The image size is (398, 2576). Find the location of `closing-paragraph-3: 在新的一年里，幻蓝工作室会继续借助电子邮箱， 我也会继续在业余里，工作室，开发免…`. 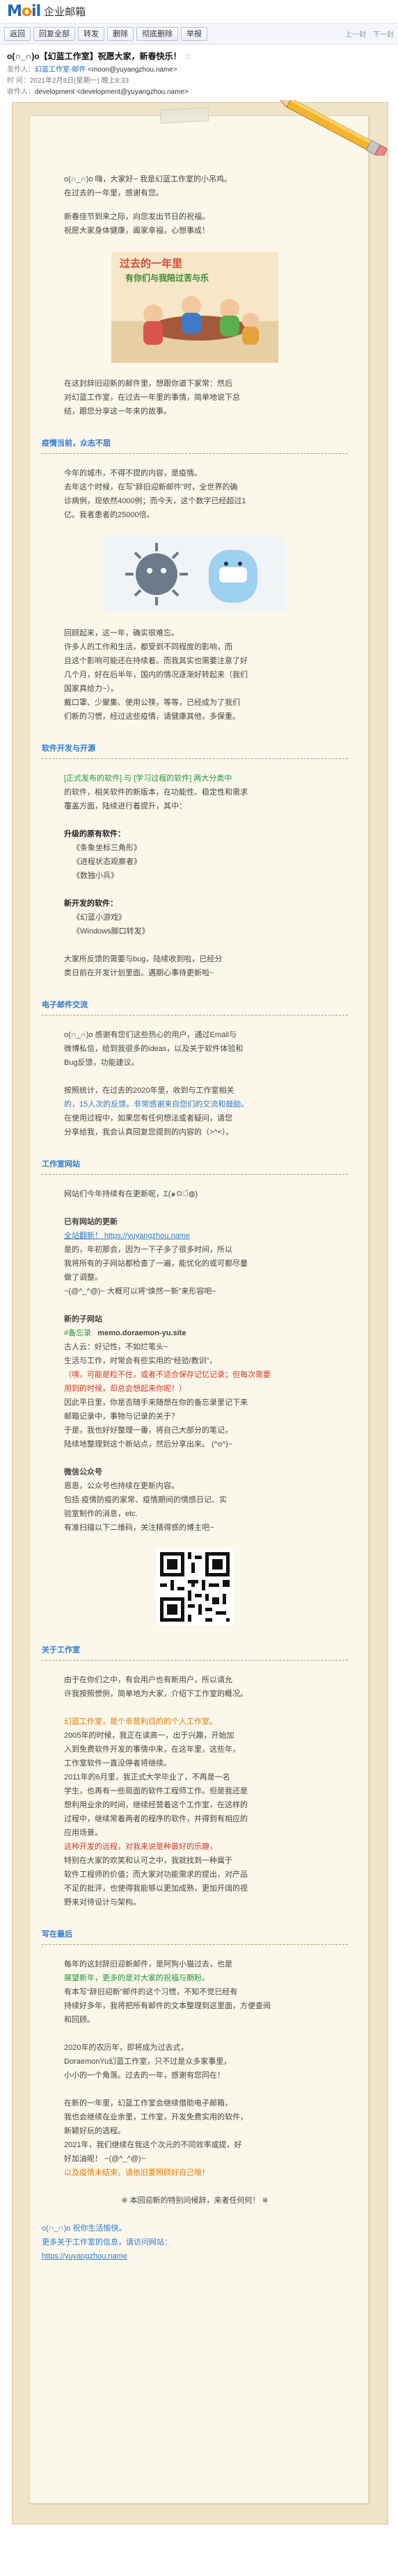

closing-paragraph-3: 在新的一年里，幻蓝工作室会继续借助电子邮箱， 我也会继续在业余里，工作室，开发免… is located at coordinates (195, 2138).